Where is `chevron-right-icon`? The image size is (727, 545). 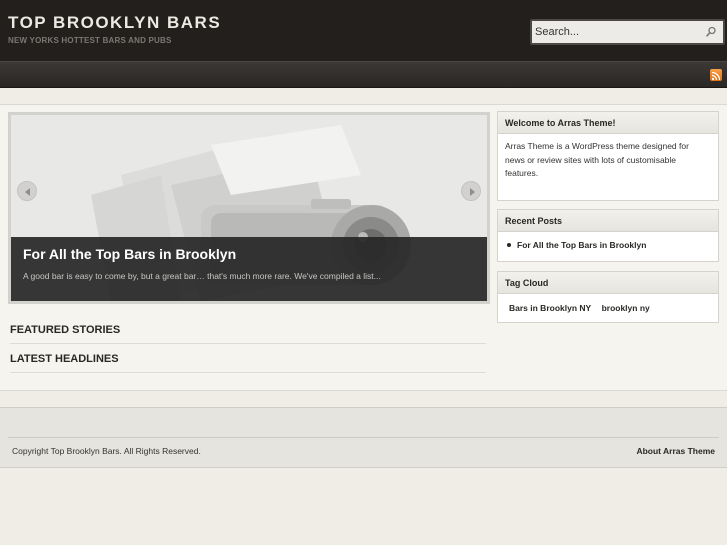
chevron-right-icon is located at coordinates (472, 192).